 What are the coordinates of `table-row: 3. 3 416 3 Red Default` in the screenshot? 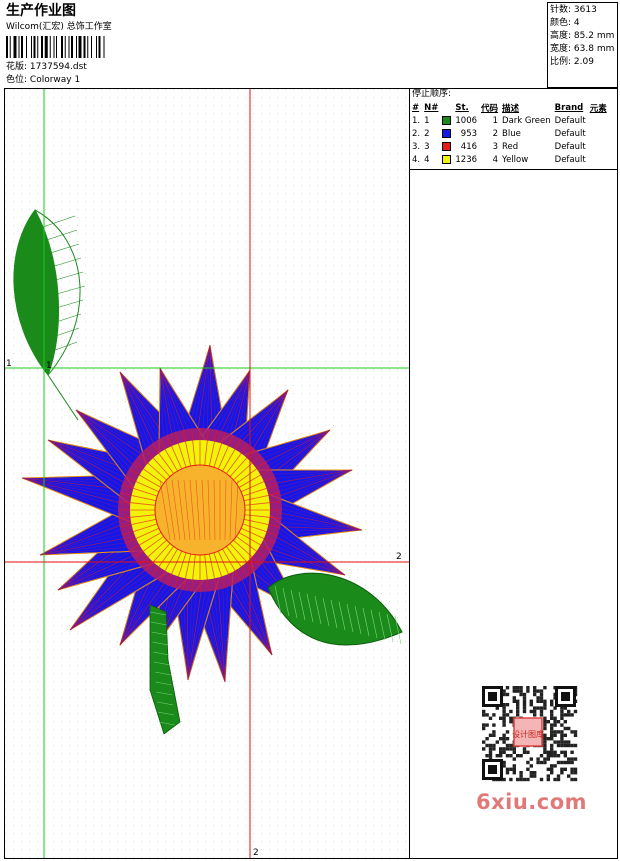 It's located at (509, 146).